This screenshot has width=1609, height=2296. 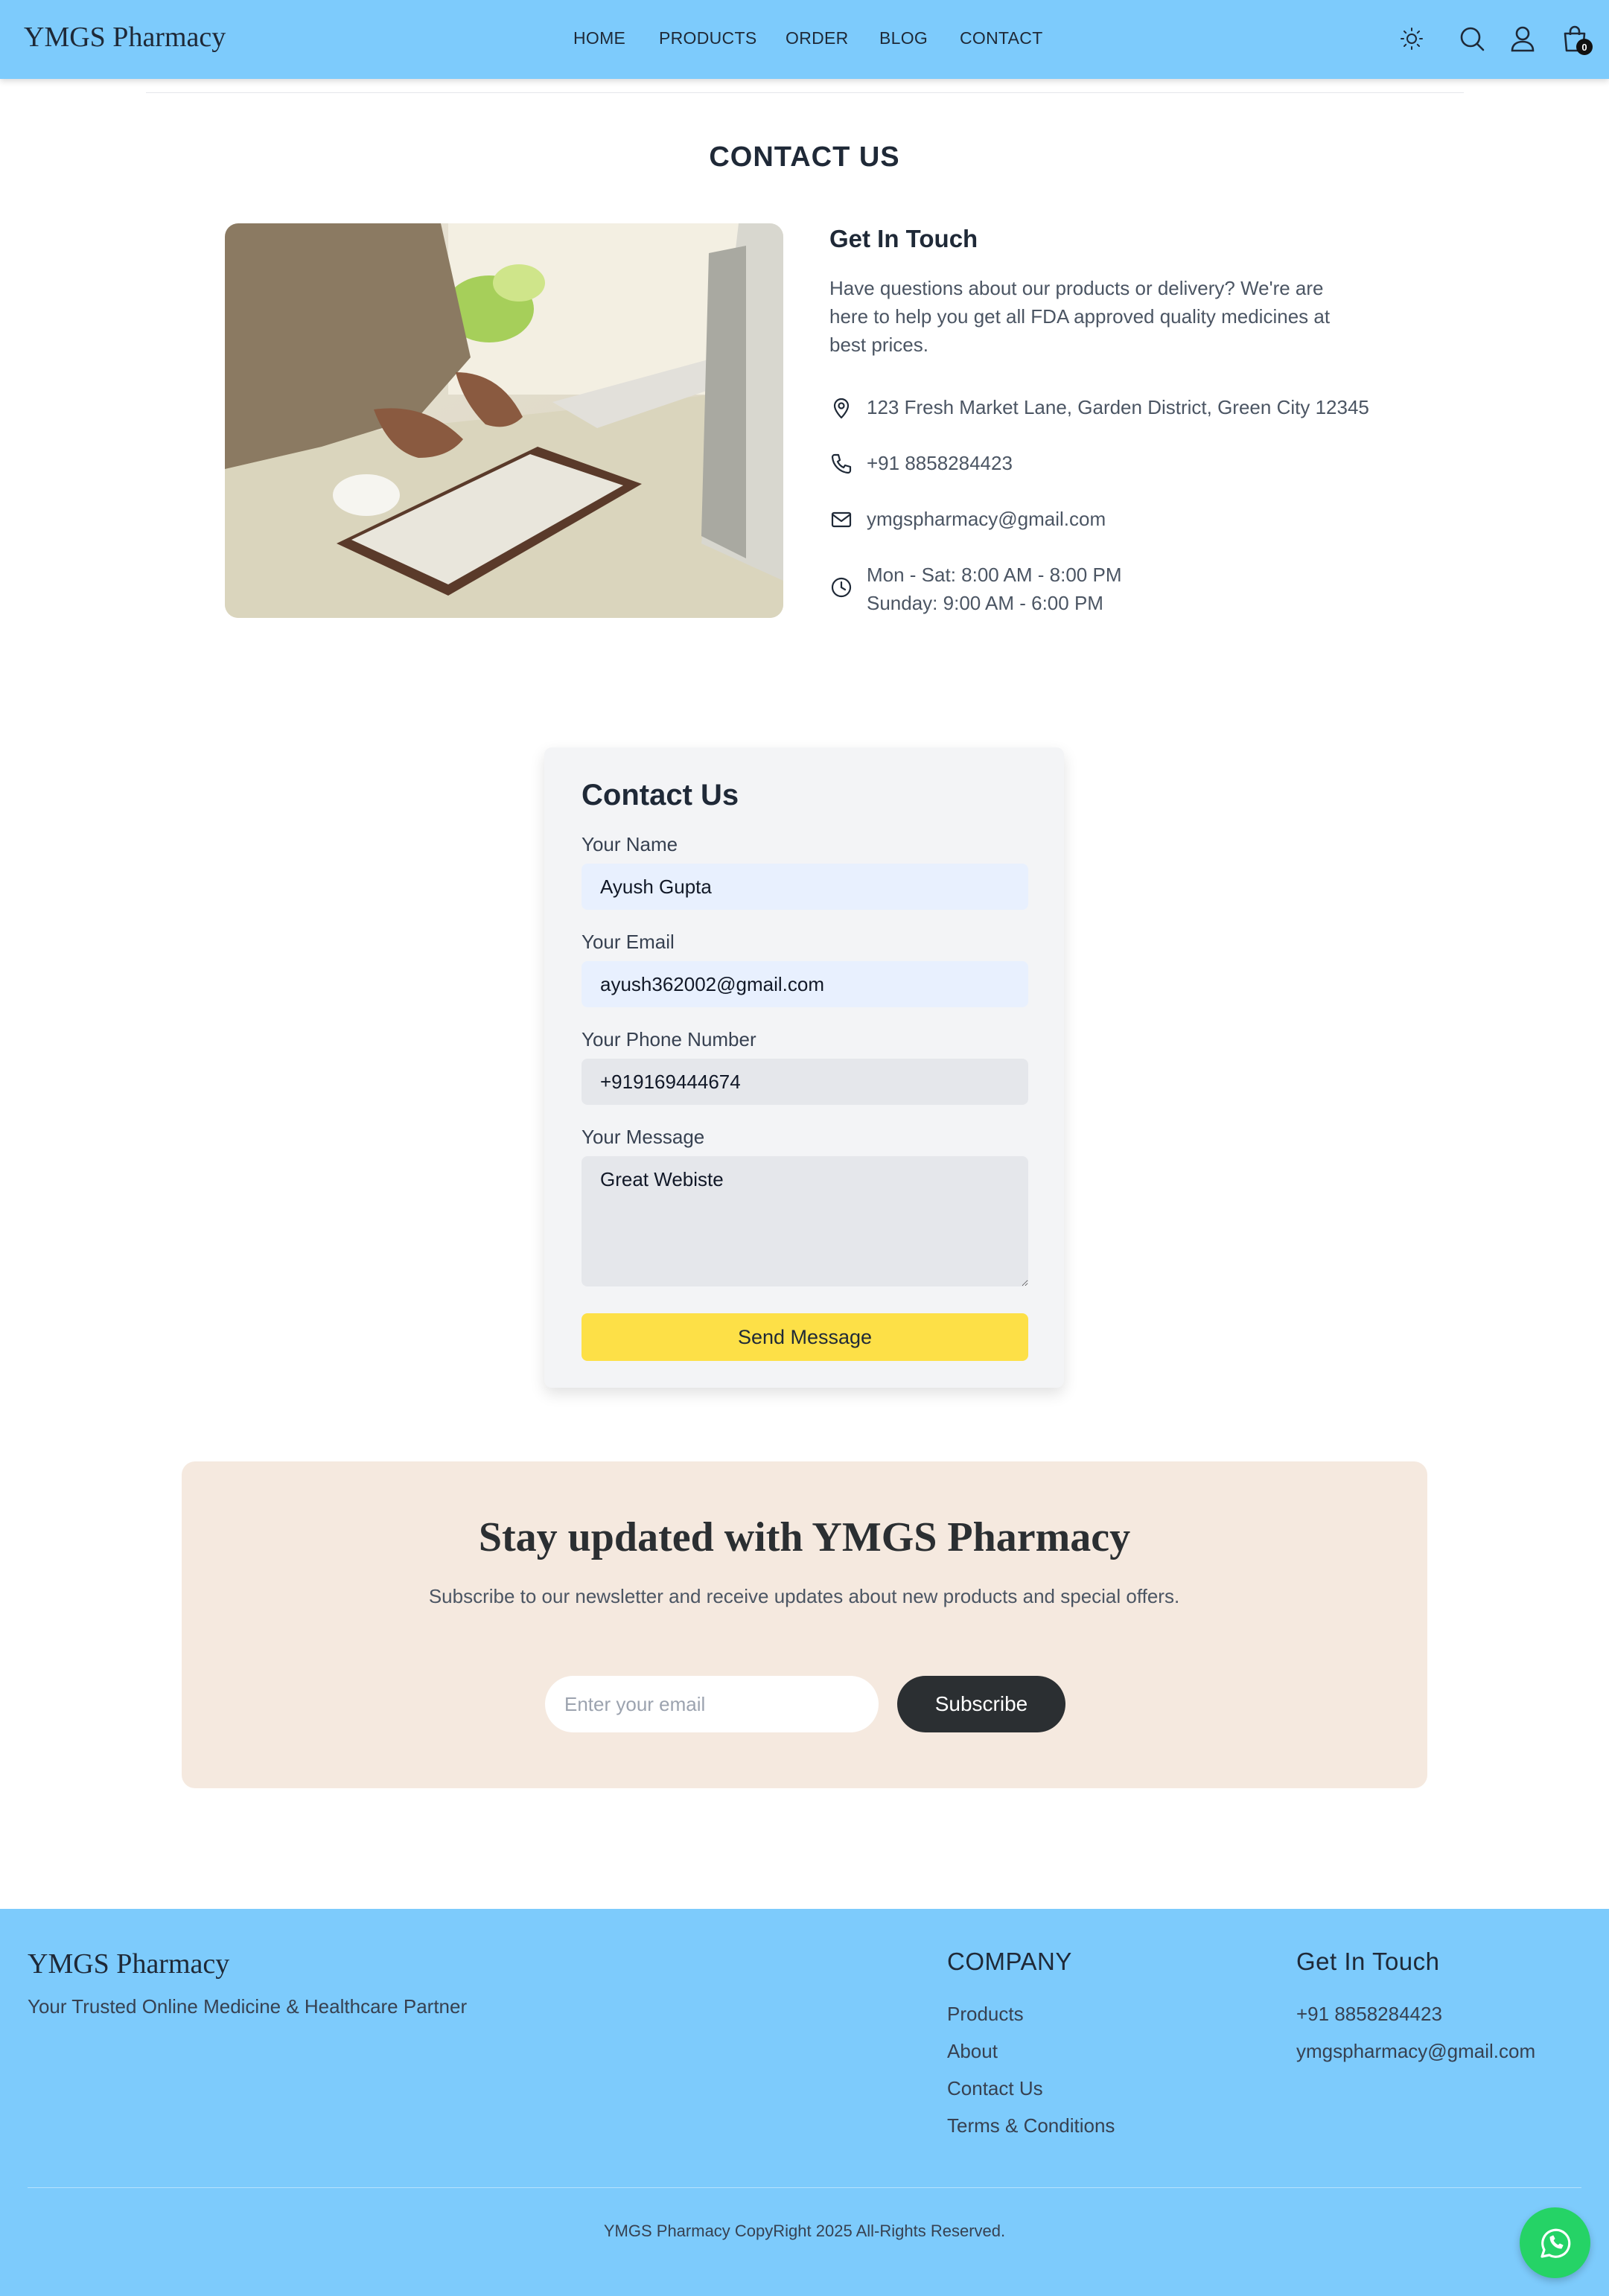 I want to click on sun-icon, so click(x=1412, y=39).